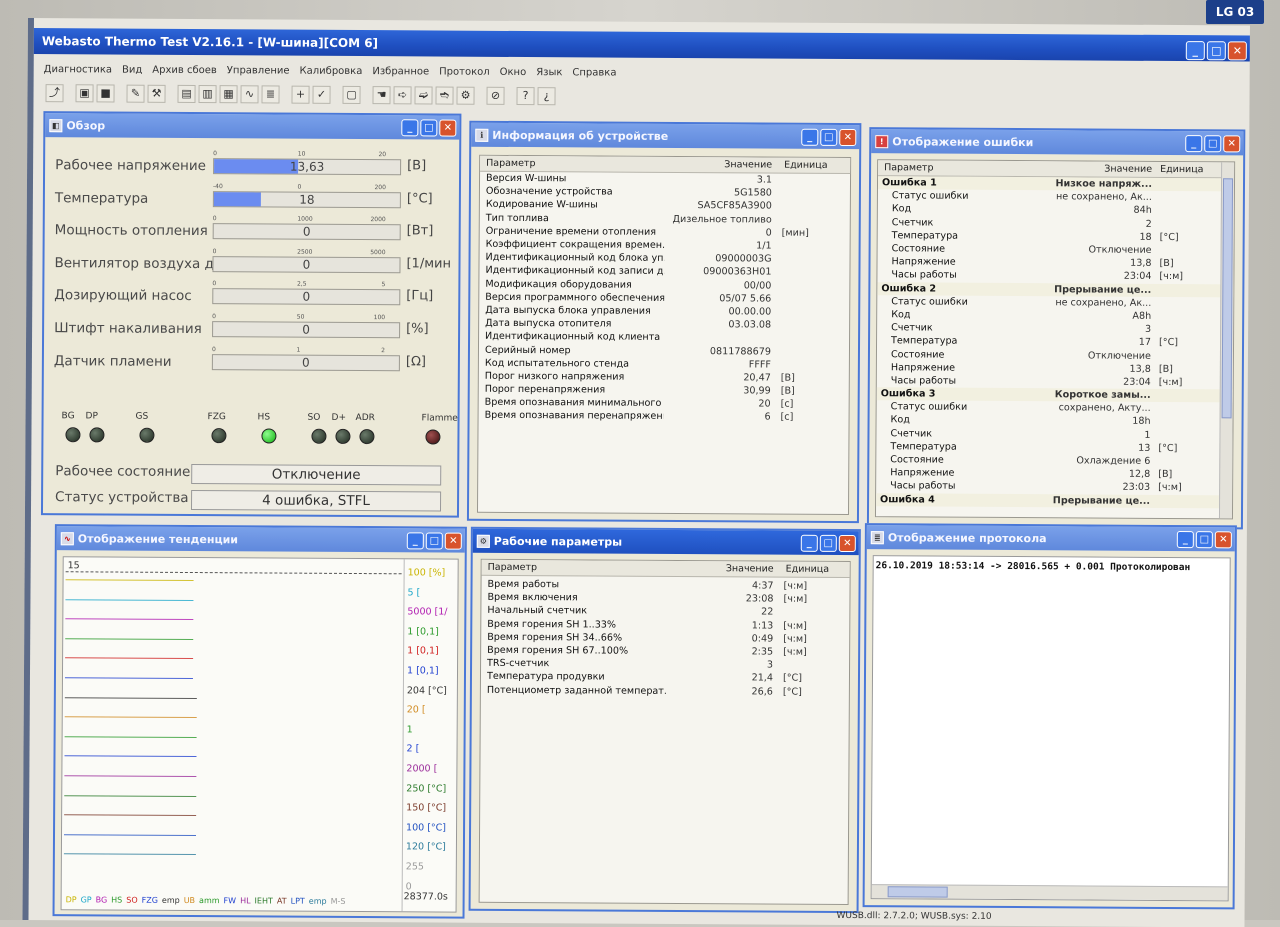 The image size is (1280, 927). Describe the element at coordinates (270, 94) in the screenshot. I see `list-icon: ≣` at that location.